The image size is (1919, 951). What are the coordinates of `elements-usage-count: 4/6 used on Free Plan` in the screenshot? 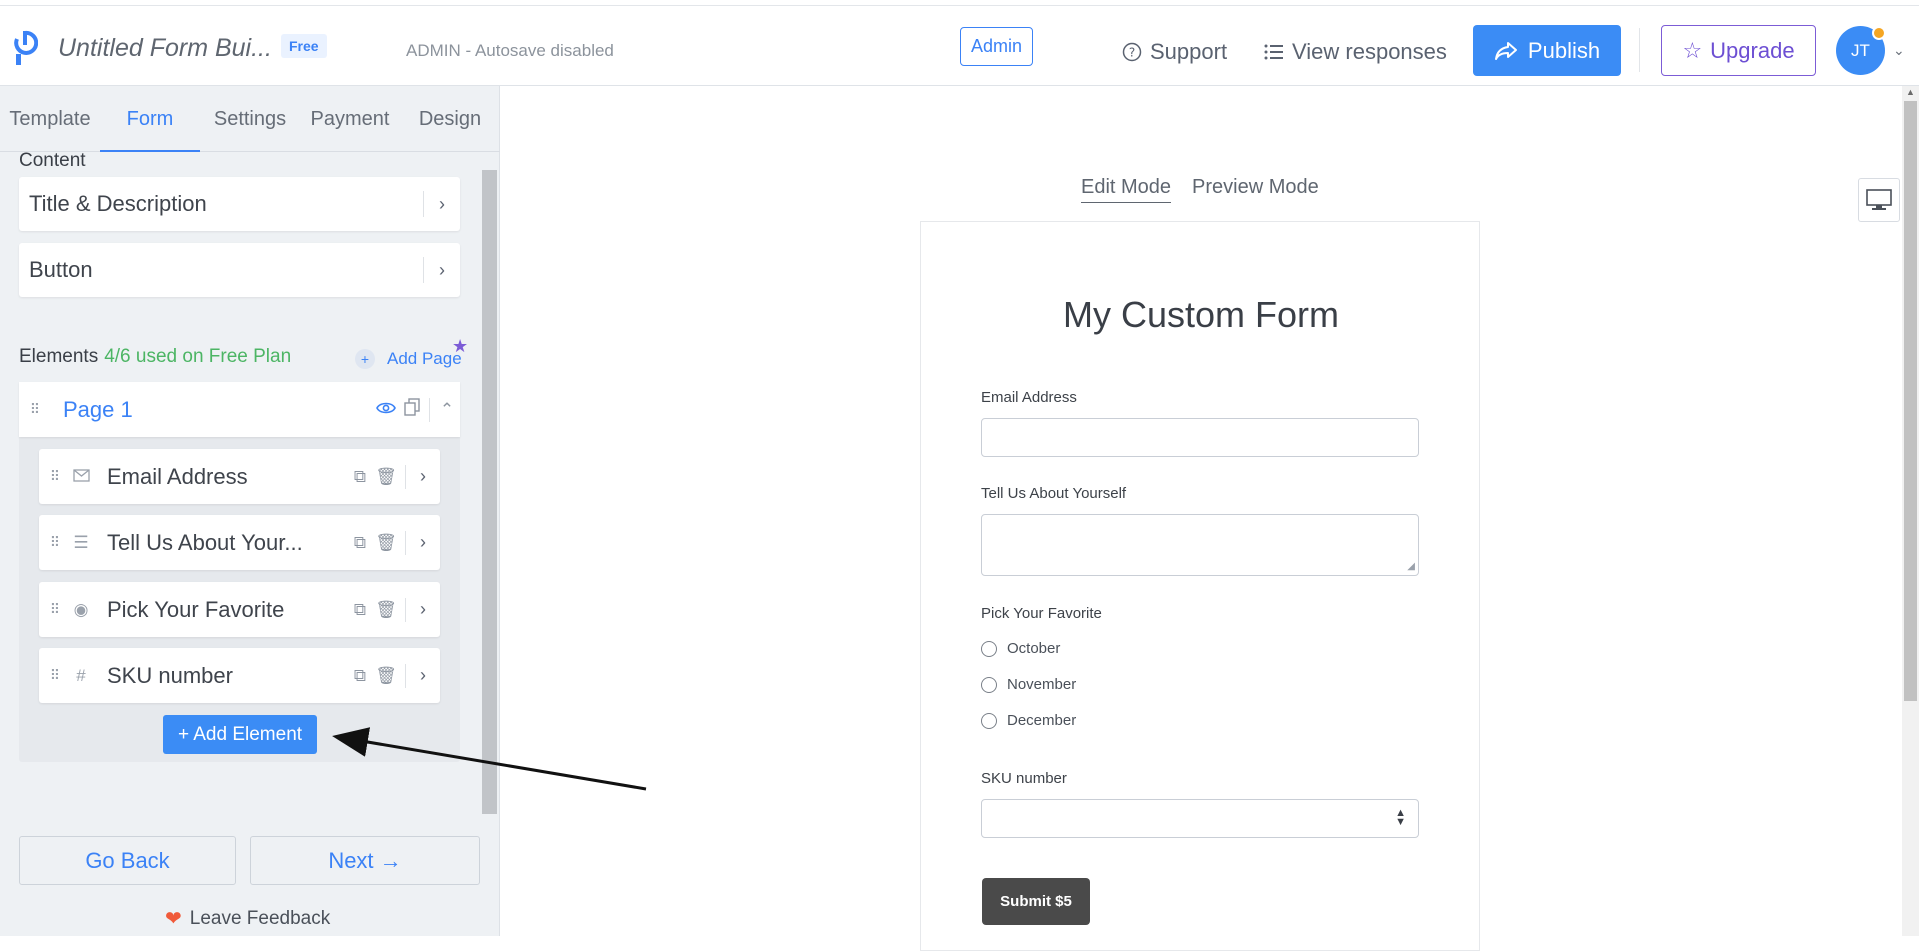 It's located at (198, 356).